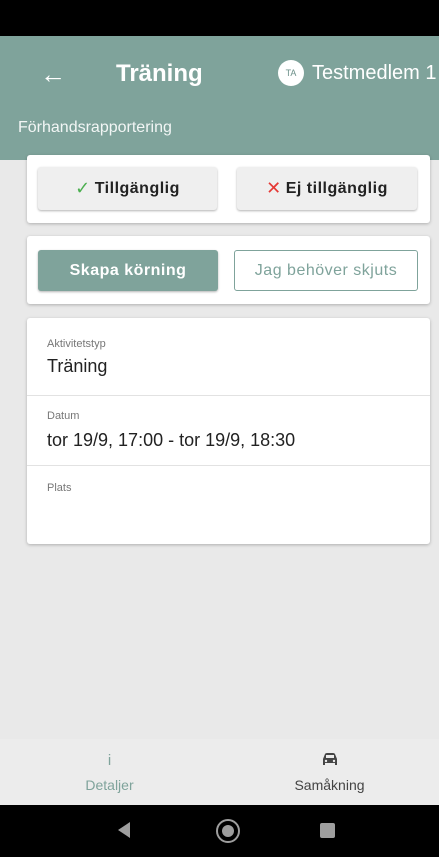  What do you see at coordinates (76, 344) in the screenshot?
I see `activity-type-label: Aktivitetstyp` at bounding box center [76, 344].